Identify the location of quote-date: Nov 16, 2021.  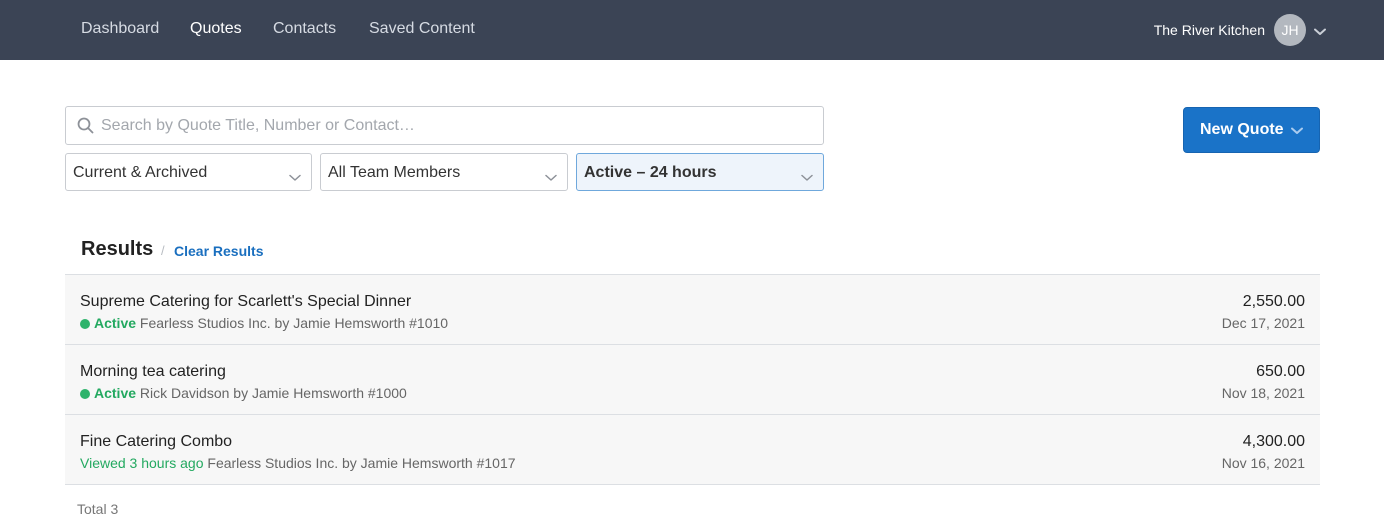
(1263, 463).